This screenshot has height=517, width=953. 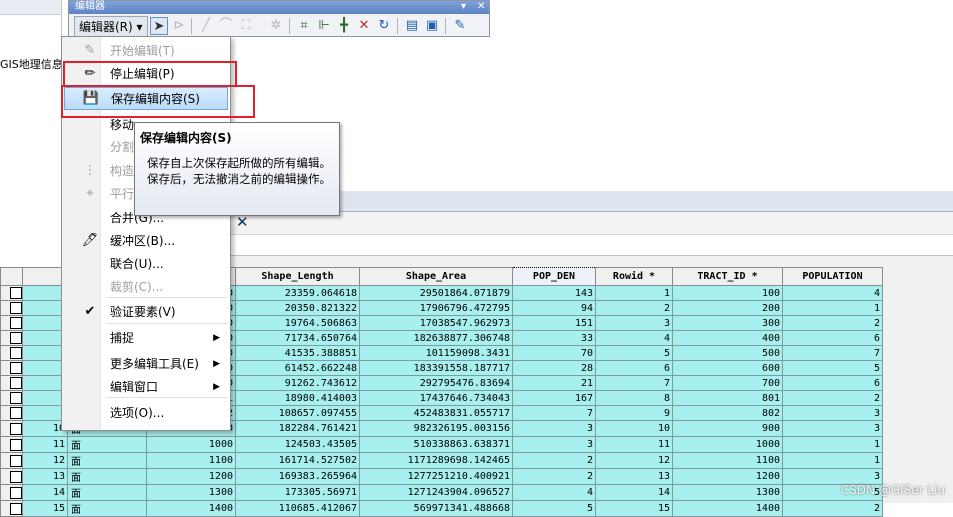 What do you see at coordinates (727, 398) in the screenshot?
I see `table-cell: 801` at bounding box center [727, 398].